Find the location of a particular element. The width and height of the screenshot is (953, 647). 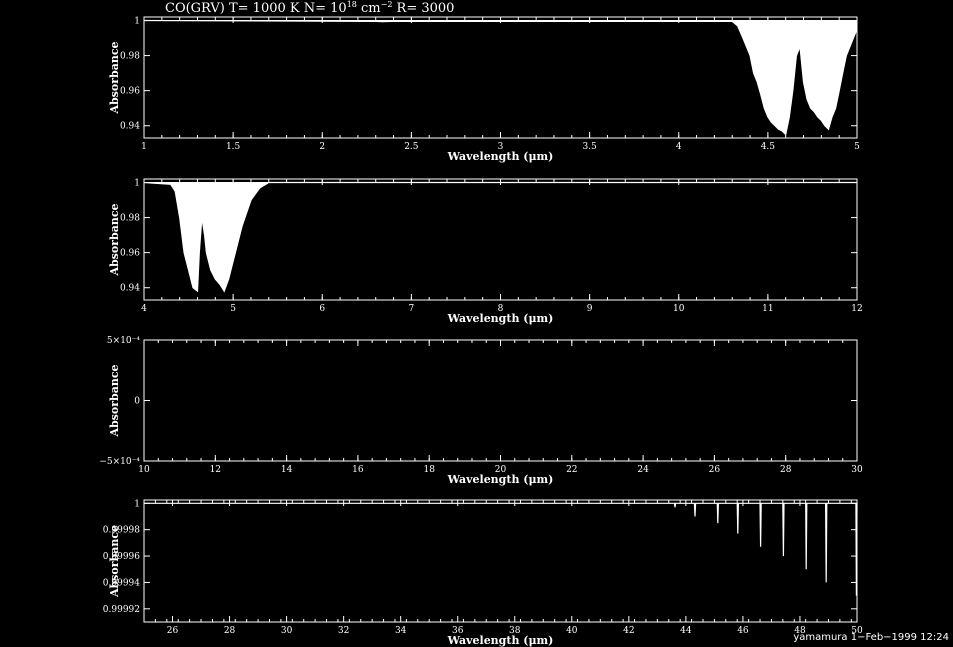

x-tick-label: 2 is located at coordinates (322, 147).